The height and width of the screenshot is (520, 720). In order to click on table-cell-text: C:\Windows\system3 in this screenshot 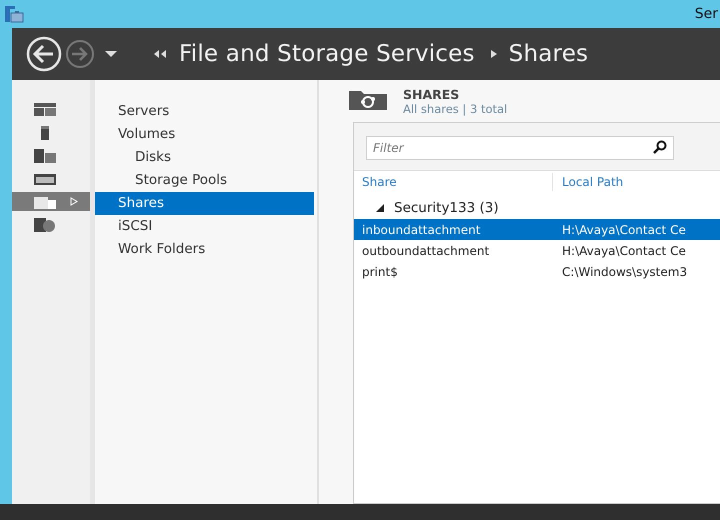, I will do `click(624, 272)`.